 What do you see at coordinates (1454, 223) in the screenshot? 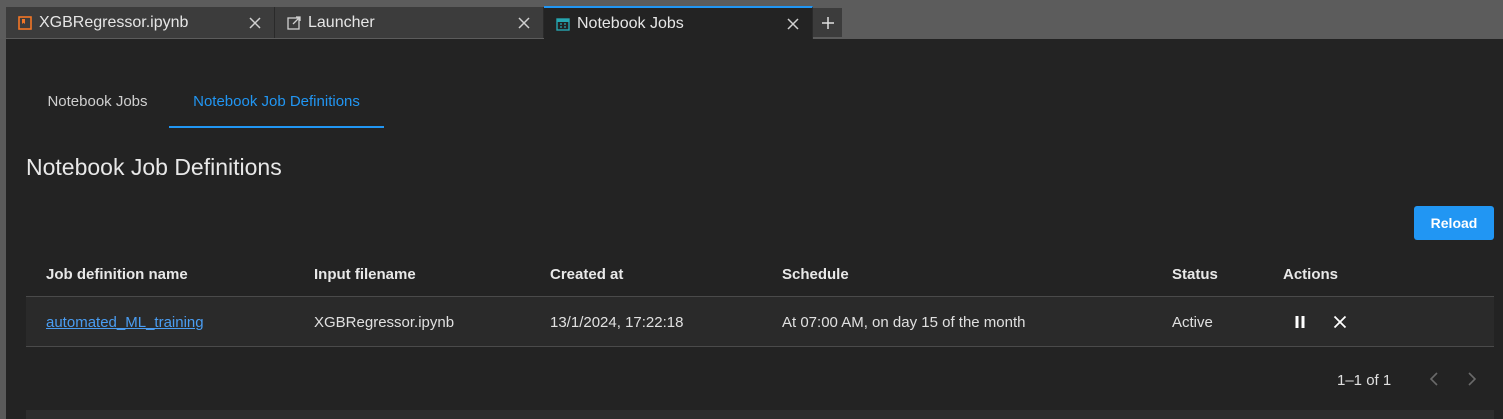
I see `reload-button: Reload` at bounding box center [1454, 223].